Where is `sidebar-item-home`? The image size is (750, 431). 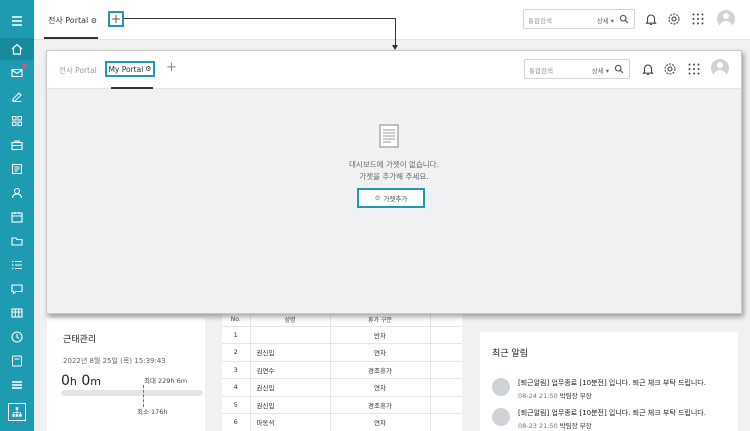 sidebar-item-home is located at coordinates (17, 49).